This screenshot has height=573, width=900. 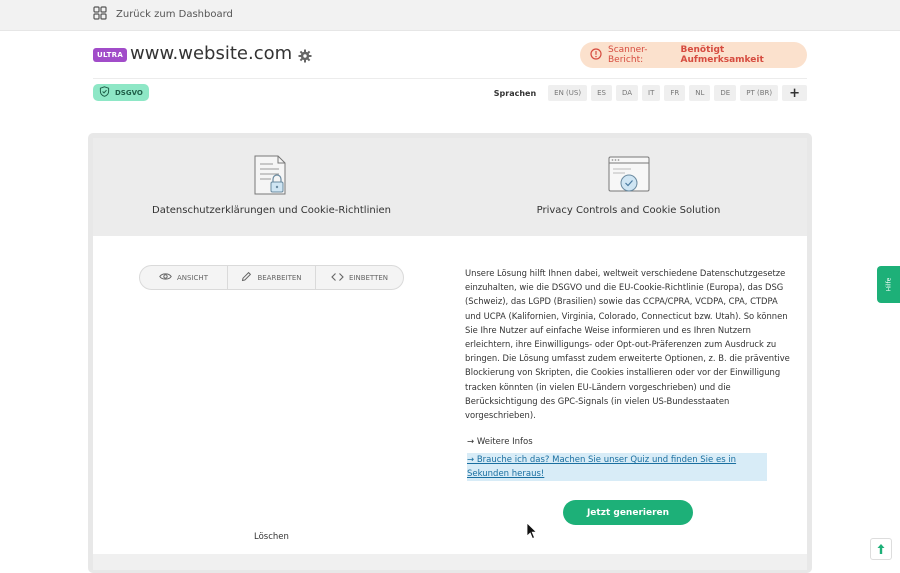 I want to click on embed-mode-button: EINBETTEN, so click(x=359, y=277).